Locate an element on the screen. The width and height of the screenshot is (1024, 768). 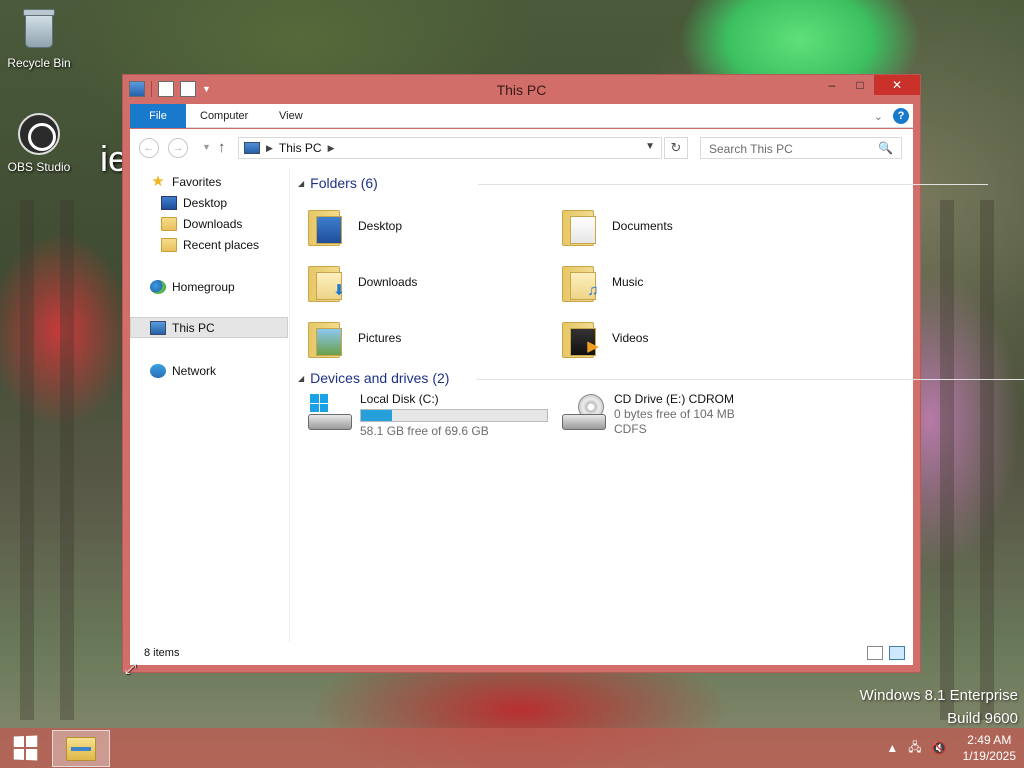
obs-studio-icon is located at coordinates (39, 134).